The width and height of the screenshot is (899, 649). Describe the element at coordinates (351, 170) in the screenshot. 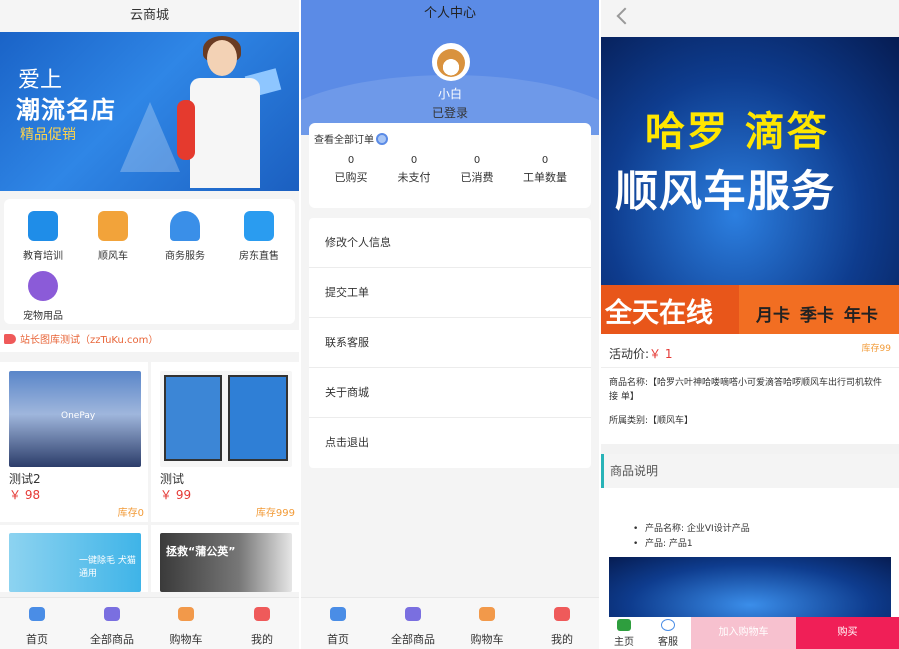

I see `stat-purchased: 0 已购买` at that location.